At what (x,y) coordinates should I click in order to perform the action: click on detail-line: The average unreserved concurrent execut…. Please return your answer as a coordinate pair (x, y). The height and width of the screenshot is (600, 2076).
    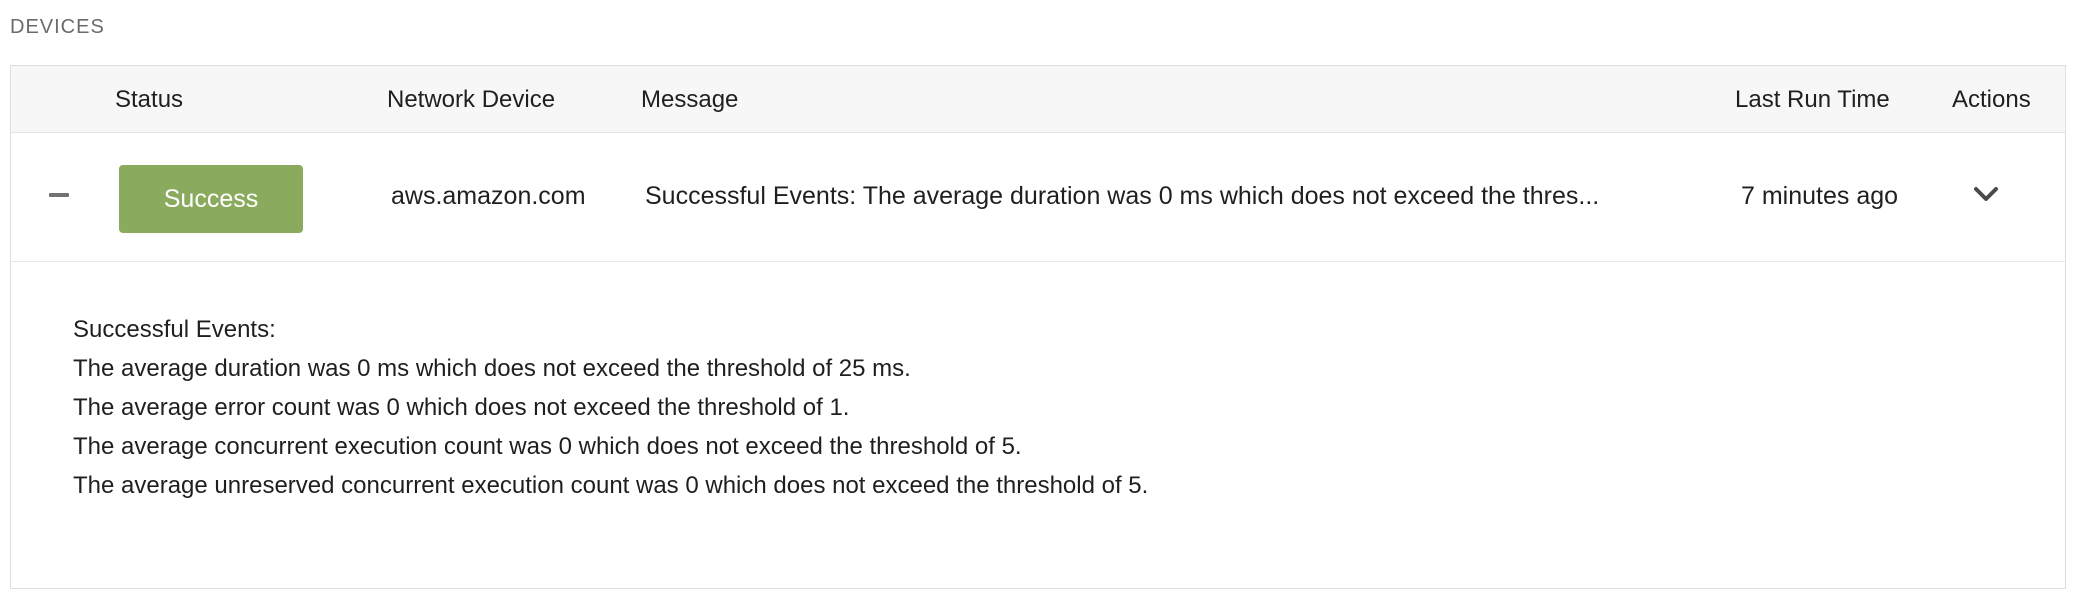
    Looking at the image, I should click on (611, 485).